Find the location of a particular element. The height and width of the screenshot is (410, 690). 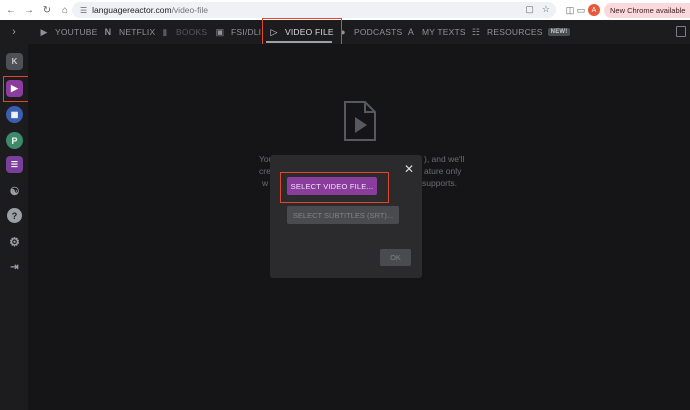

list-icon: ☰ is located at coordinates (14, 164).